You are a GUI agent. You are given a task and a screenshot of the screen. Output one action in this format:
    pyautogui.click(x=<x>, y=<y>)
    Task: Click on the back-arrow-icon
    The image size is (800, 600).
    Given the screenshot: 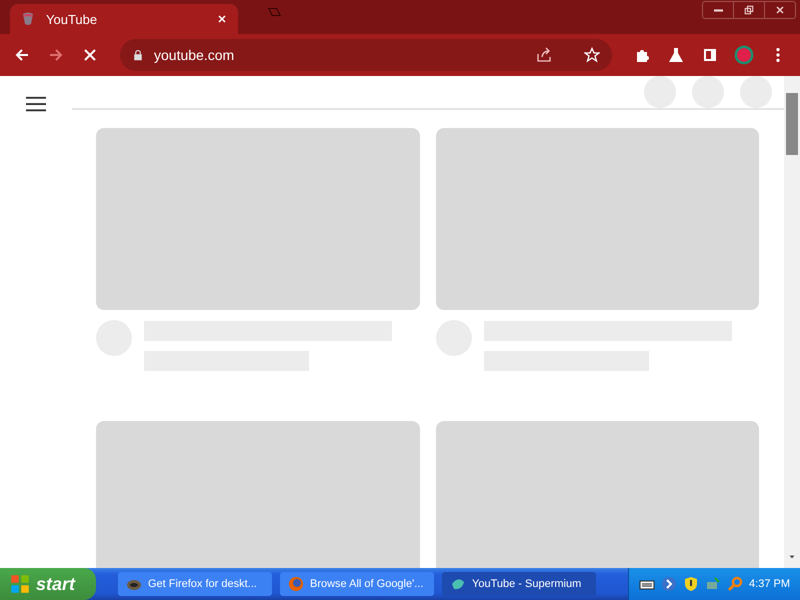 What is the action you would take?
    pyautogui.click(x=22, y=55)
    